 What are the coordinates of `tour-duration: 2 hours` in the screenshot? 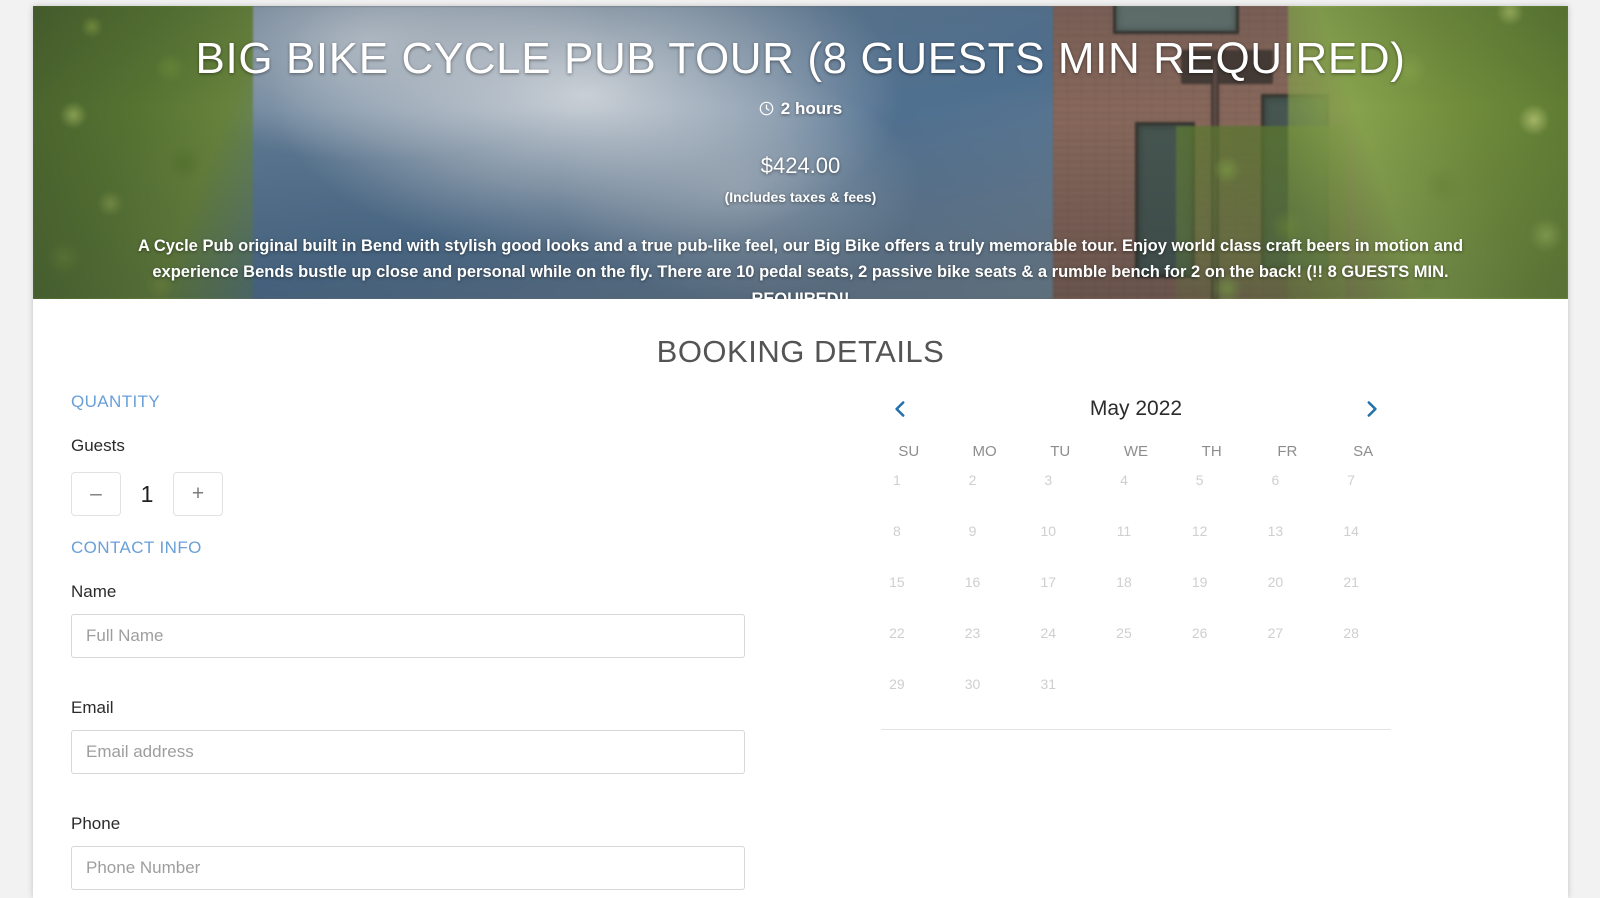 It's located at (800, 109).